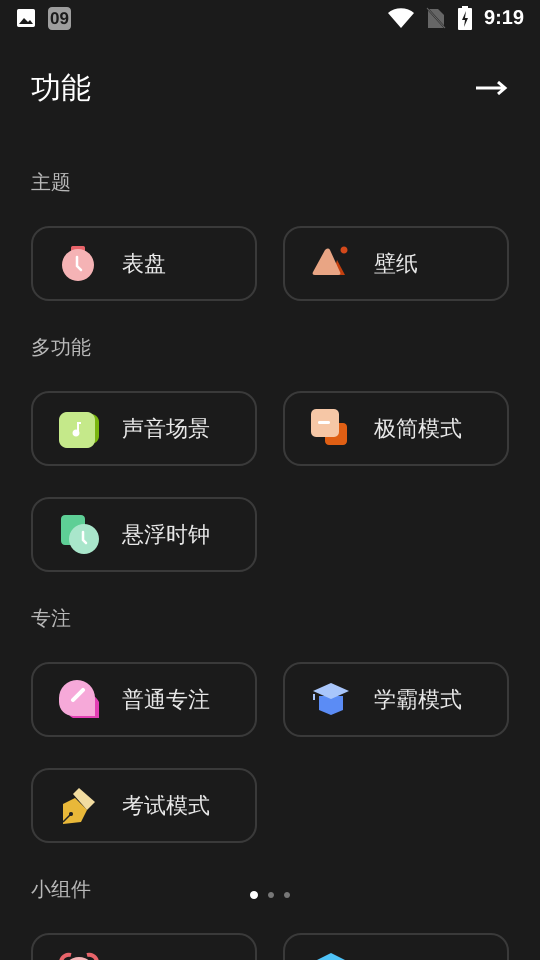 This screenshot has height=960, width=540. What do you see at coordinates (396, 699) in the screenshot?
I see `feature-card: 学霸模式` at bounding box center [396, 699].